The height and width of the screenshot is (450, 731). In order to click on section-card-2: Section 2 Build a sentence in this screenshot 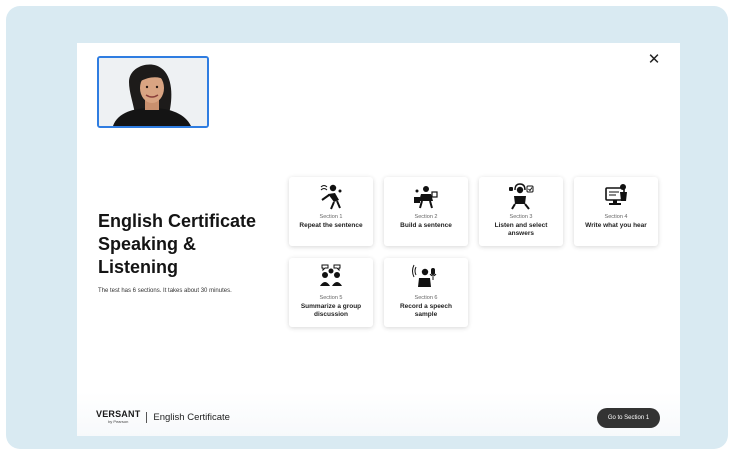, I will do `click(426, 211)`.